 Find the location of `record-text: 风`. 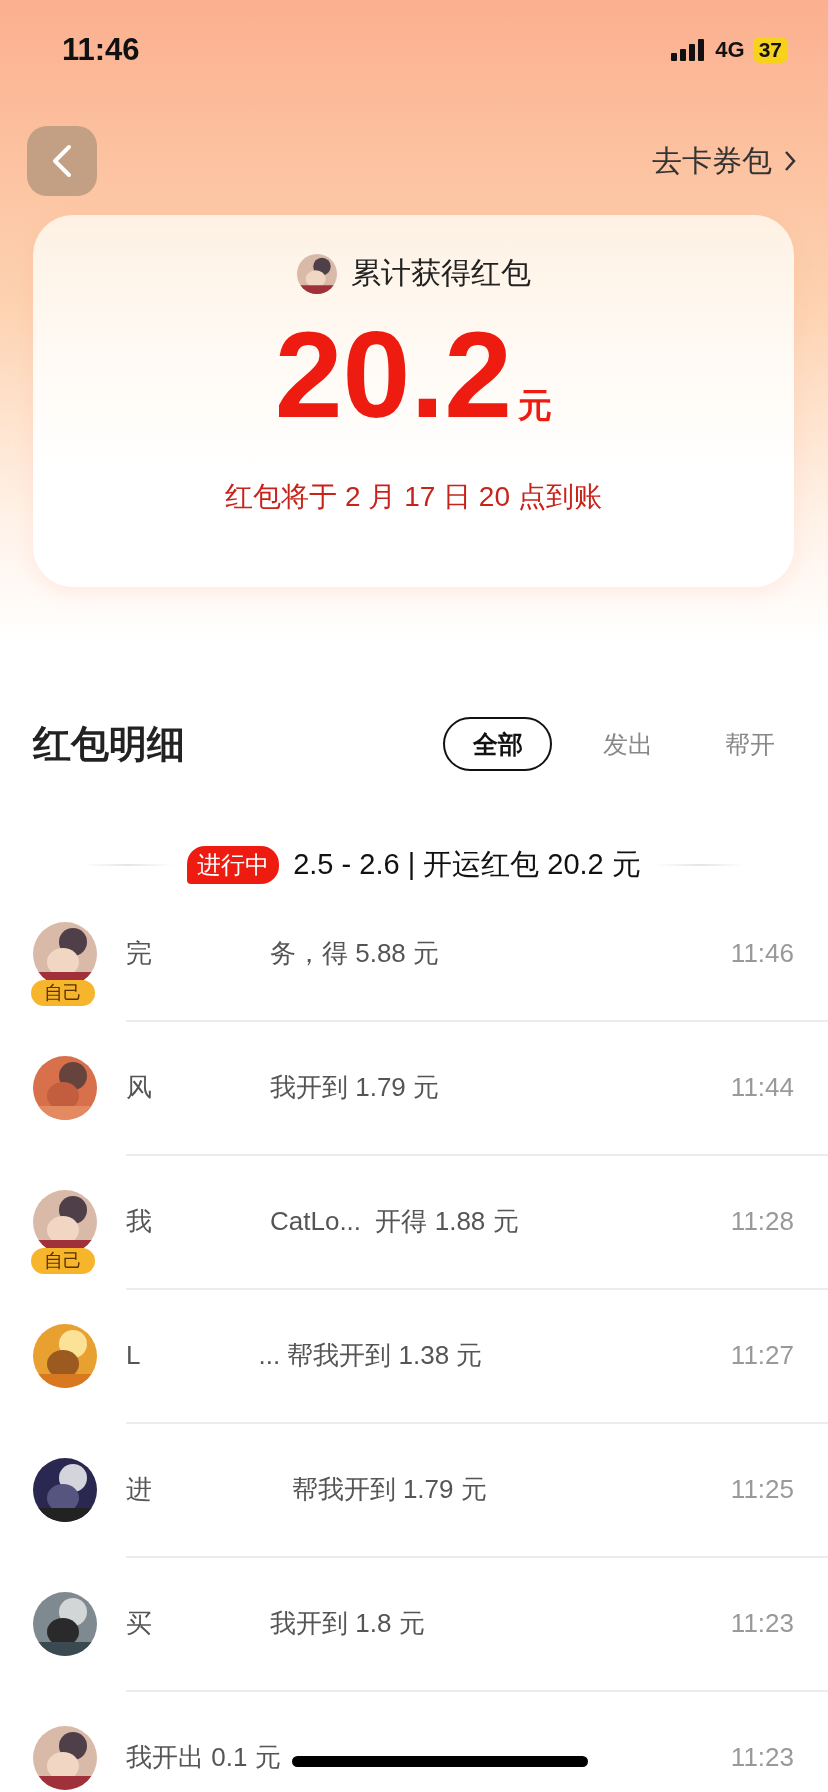

record-text: 风 is located at coordinates (139, 1087).